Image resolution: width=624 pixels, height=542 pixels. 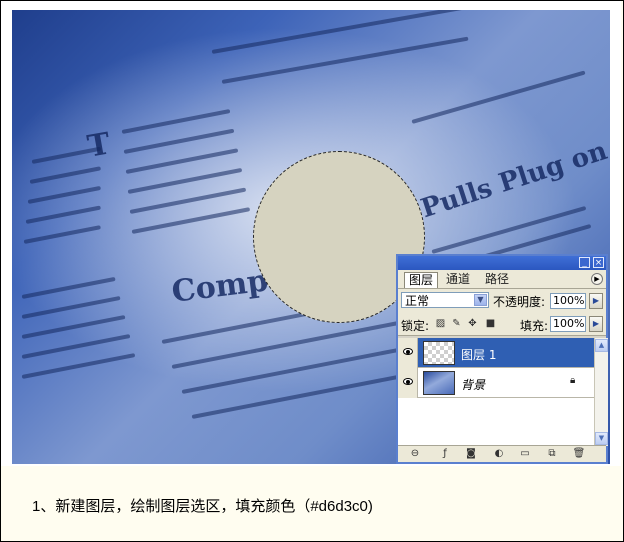 I want to click on scroll-up-icon: ▲, so click(x=601, y=345).